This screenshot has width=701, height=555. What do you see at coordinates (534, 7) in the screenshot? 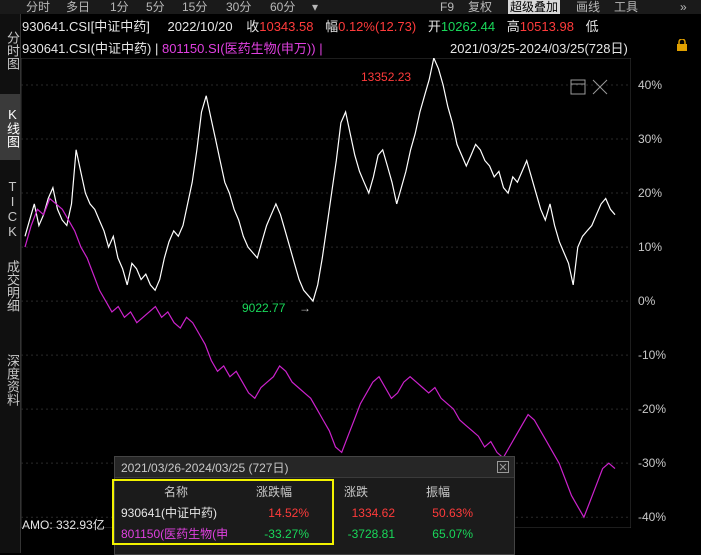
I see `super-overlay-button: 超级叠加` at bounding box center [534, 7].